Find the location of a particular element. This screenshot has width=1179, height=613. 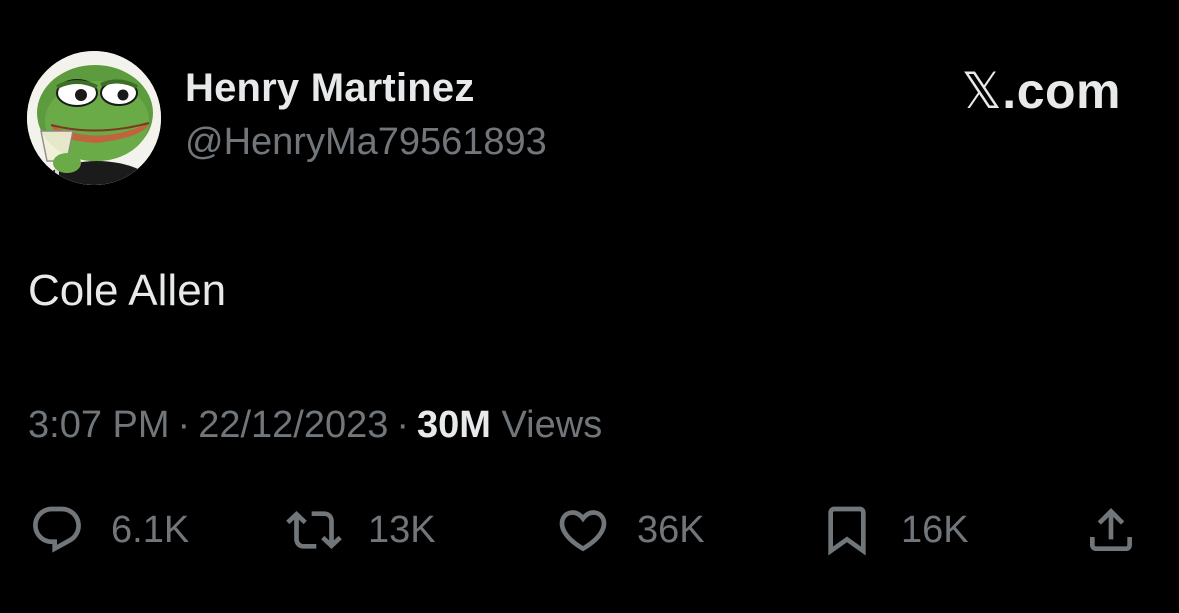

brand-logo: 𝕏.com is located at coordinates (1042, 91).